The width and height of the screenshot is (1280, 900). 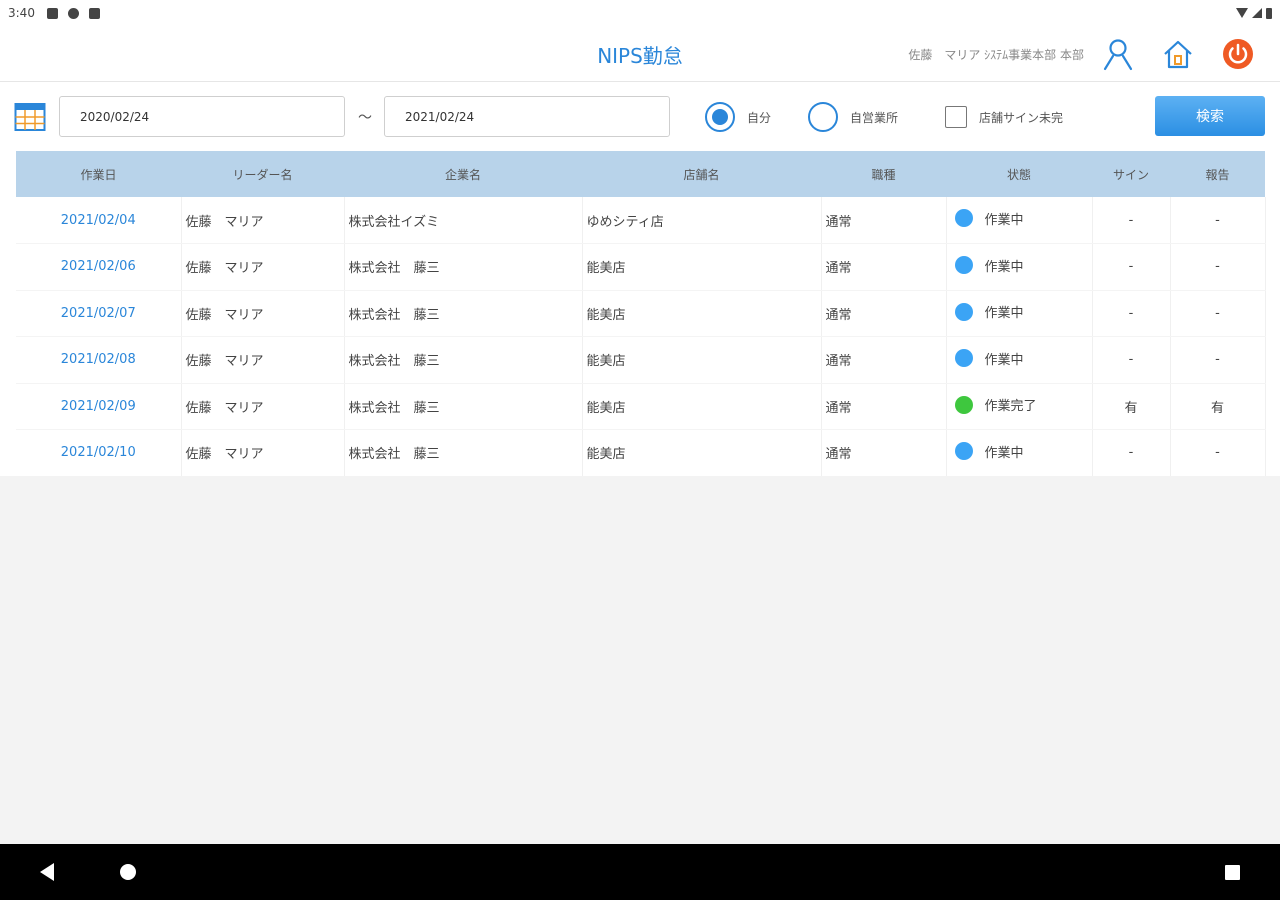 I want to click on status-cell: 作業完了, so click(x=1019, y=406).